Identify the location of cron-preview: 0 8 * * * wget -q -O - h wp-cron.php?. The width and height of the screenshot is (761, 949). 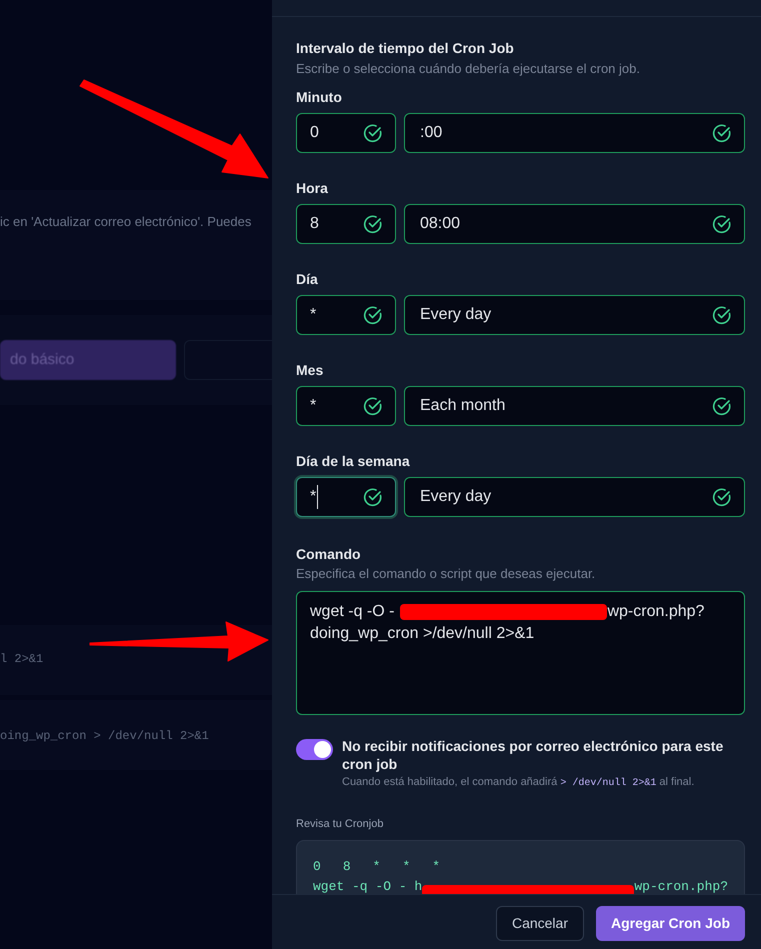
(520, 867).